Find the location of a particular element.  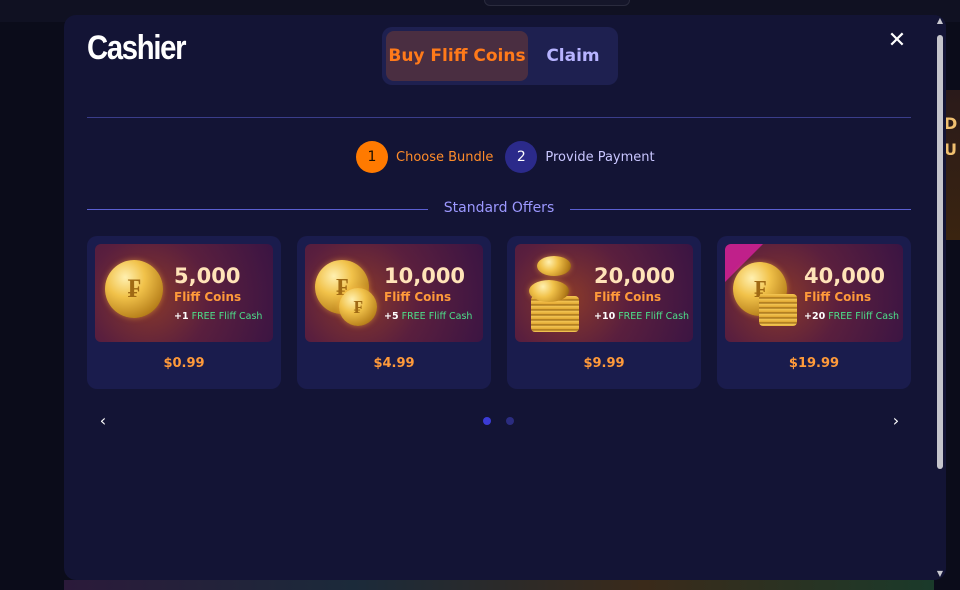

chevron-right-icon: › is located at coordinates (896, 421).